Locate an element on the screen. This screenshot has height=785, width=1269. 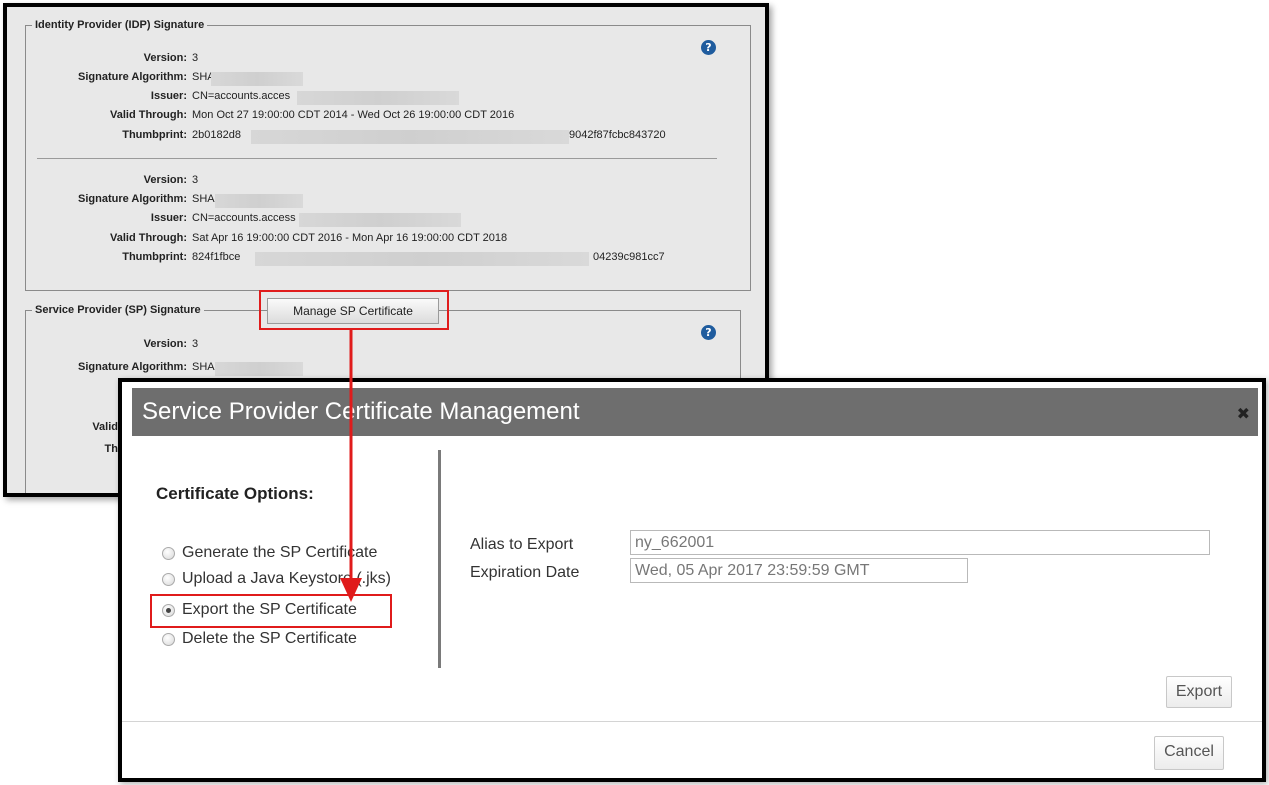
valid-through-label-partial: Valid is located at coordinates (105, 427).